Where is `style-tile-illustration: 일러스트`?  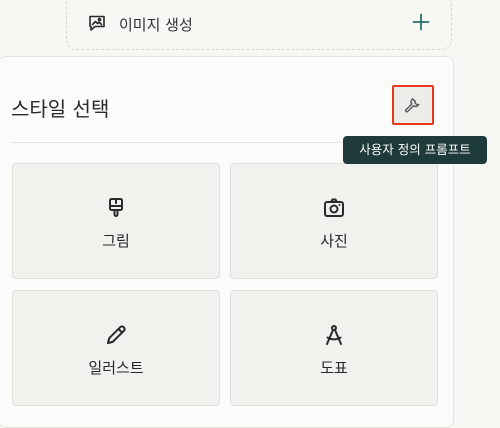 style-tile-illustration: 일러스트 is located at coordinates (116, 348).